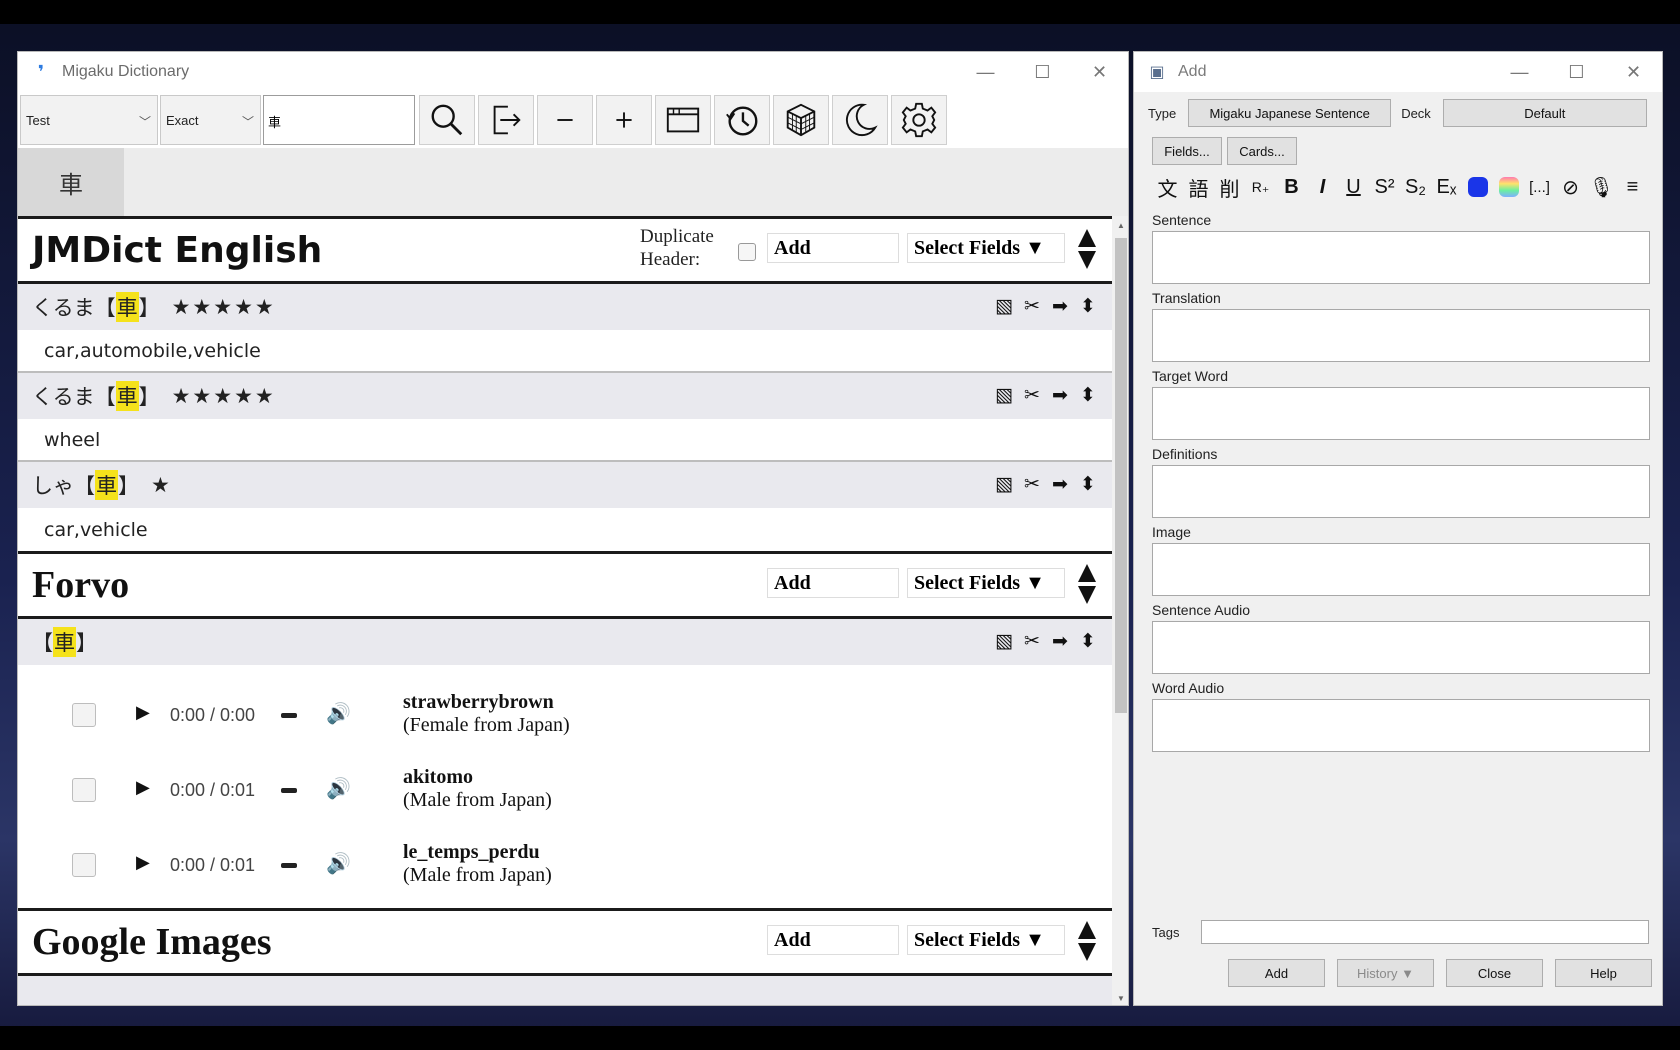 The image size is (1680, 1050). Describe the element at coordinates (860, 120) in the screenshot. I see `night-mode-button` at that location.